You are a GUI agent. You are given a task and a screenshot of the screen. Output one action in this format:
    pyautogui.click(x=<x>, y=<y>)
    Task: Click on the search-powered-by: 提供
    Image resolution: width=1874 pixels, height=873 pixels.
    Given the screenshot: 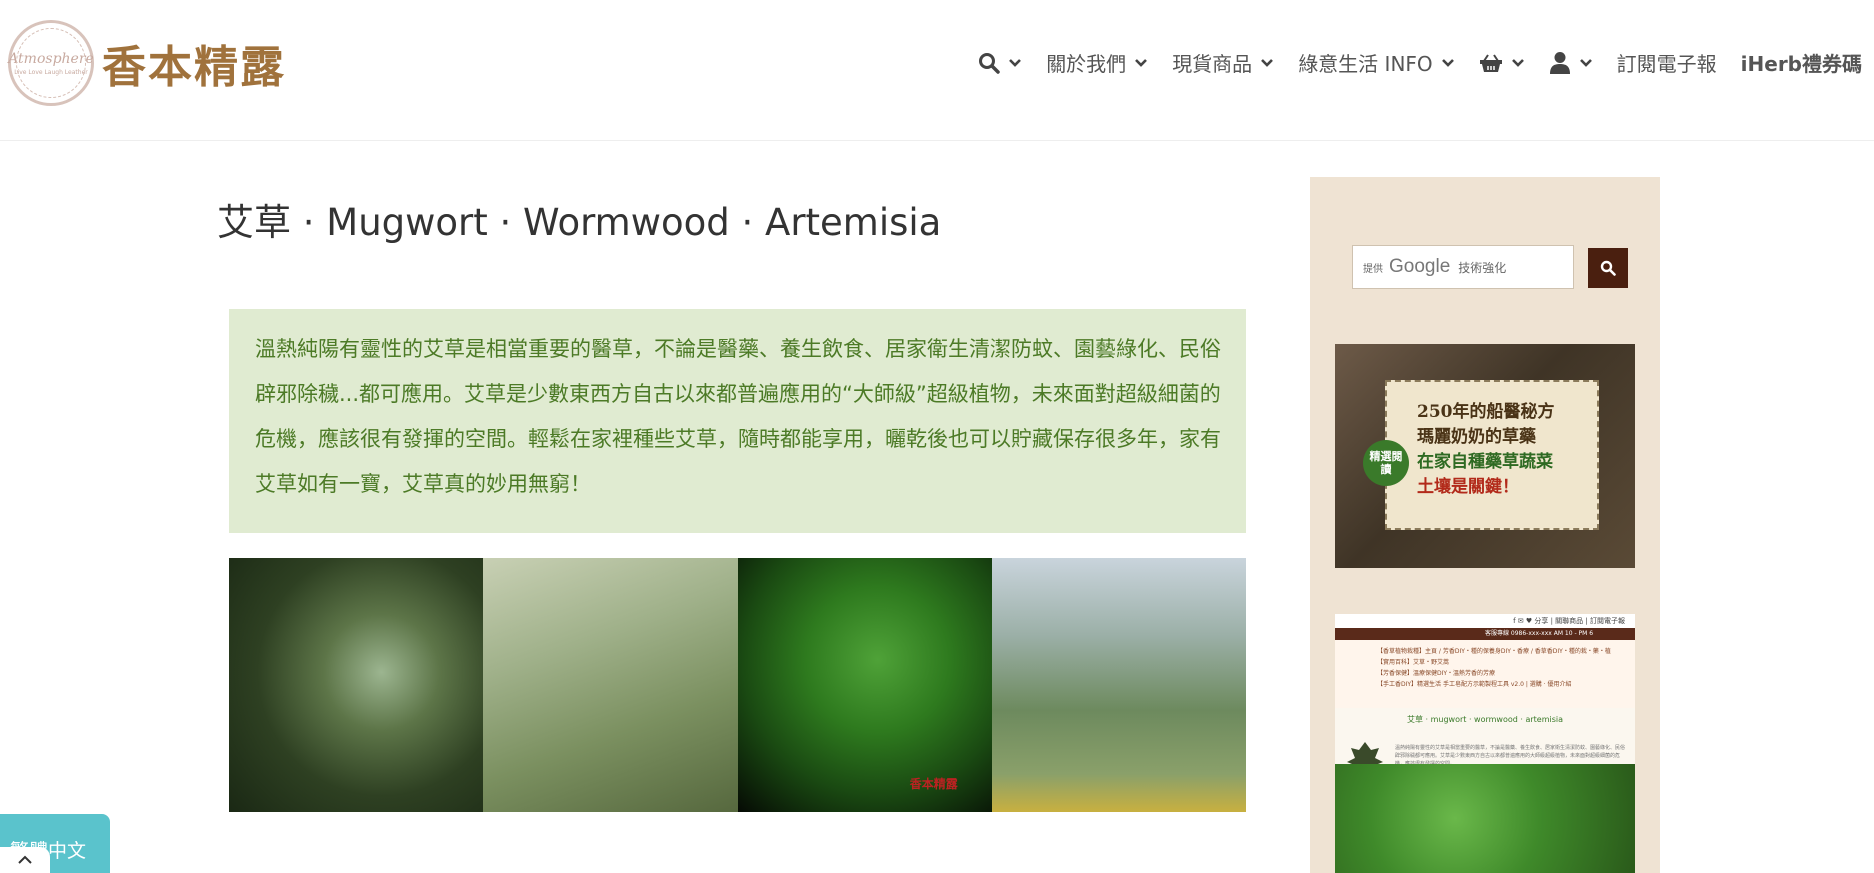 What is the action you would take?
    pyautogui.click(x=1373, y=269)
    